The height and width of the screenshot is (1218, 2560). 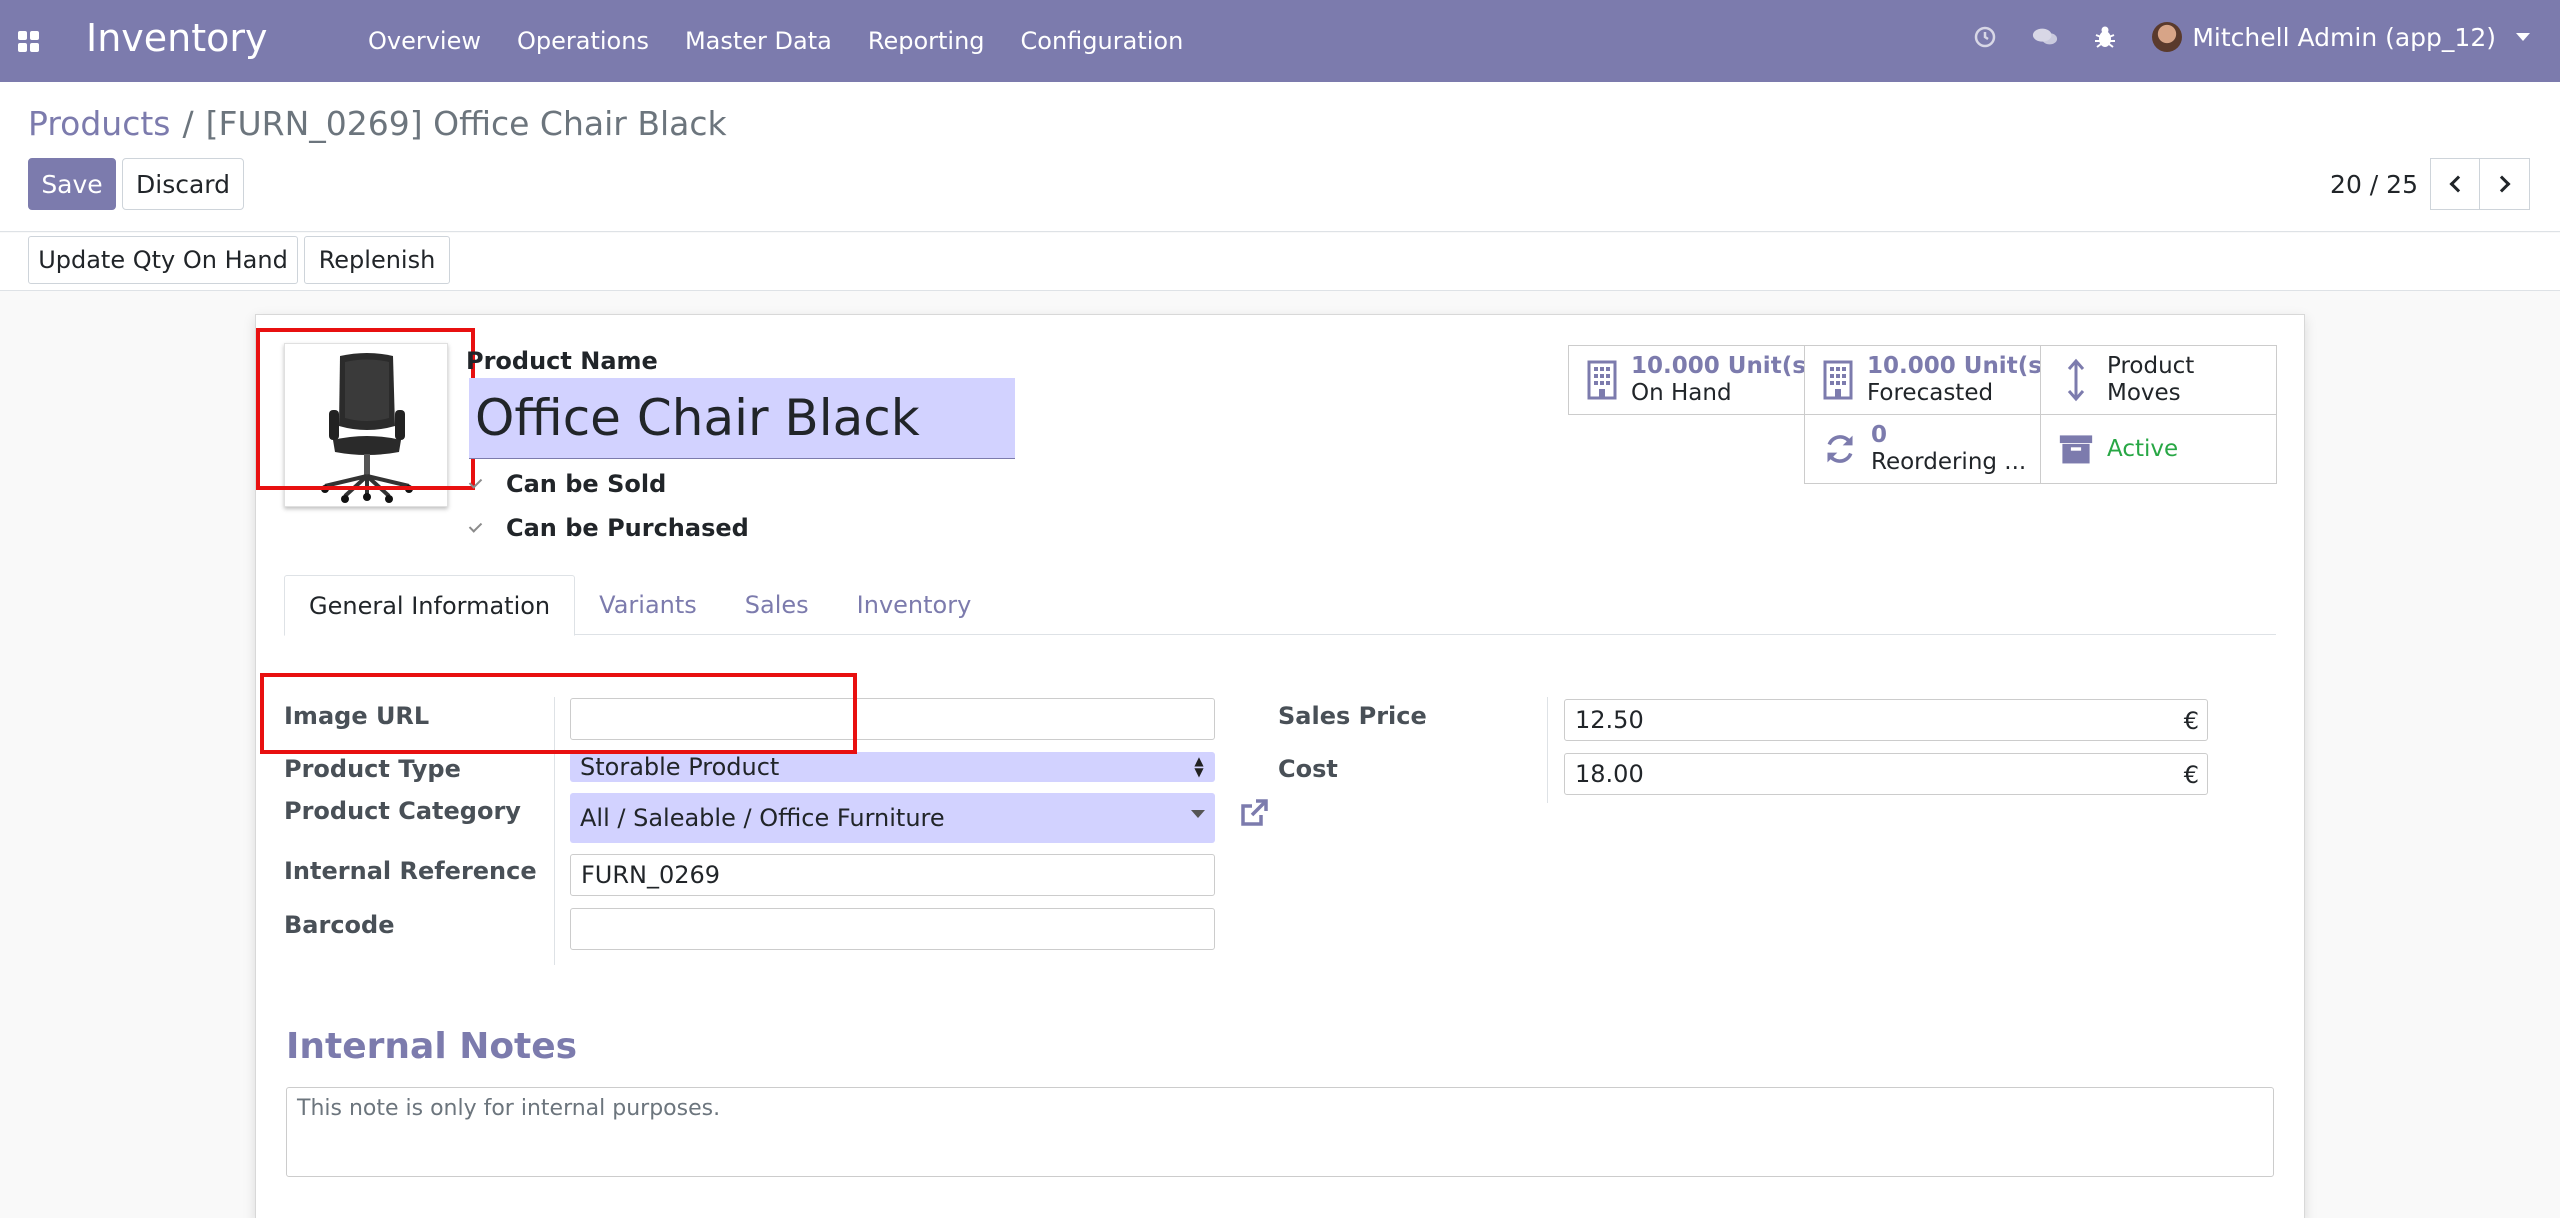 What do you see at coordinates (2076, 380) in the screenshot?
I see `arrows-vertical-icon` at bounding box center [2076, 380].